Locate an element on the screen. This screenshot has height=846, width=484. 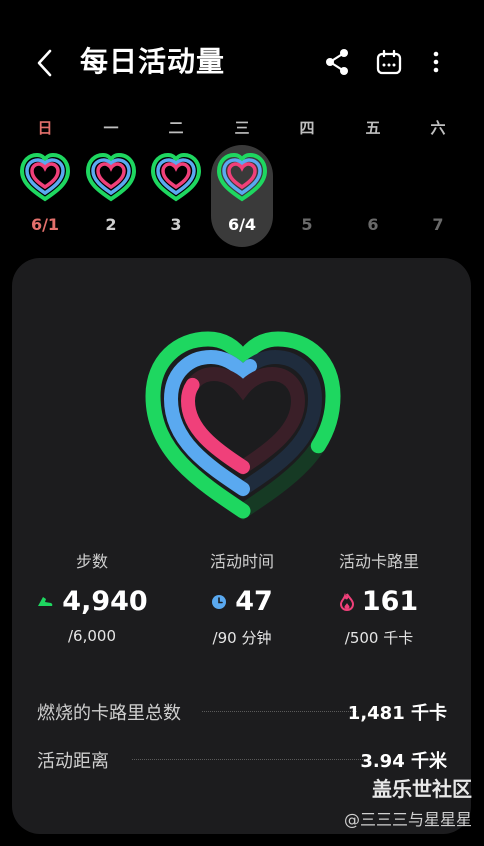
day-label: 6 is located at coordinates (373, 224).